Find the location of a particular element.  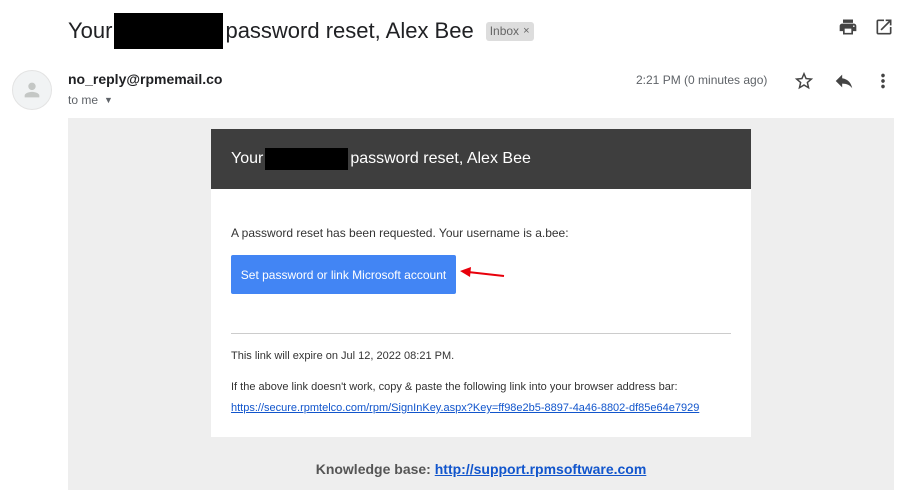

reply-icon is located at coordinates (844, 81).